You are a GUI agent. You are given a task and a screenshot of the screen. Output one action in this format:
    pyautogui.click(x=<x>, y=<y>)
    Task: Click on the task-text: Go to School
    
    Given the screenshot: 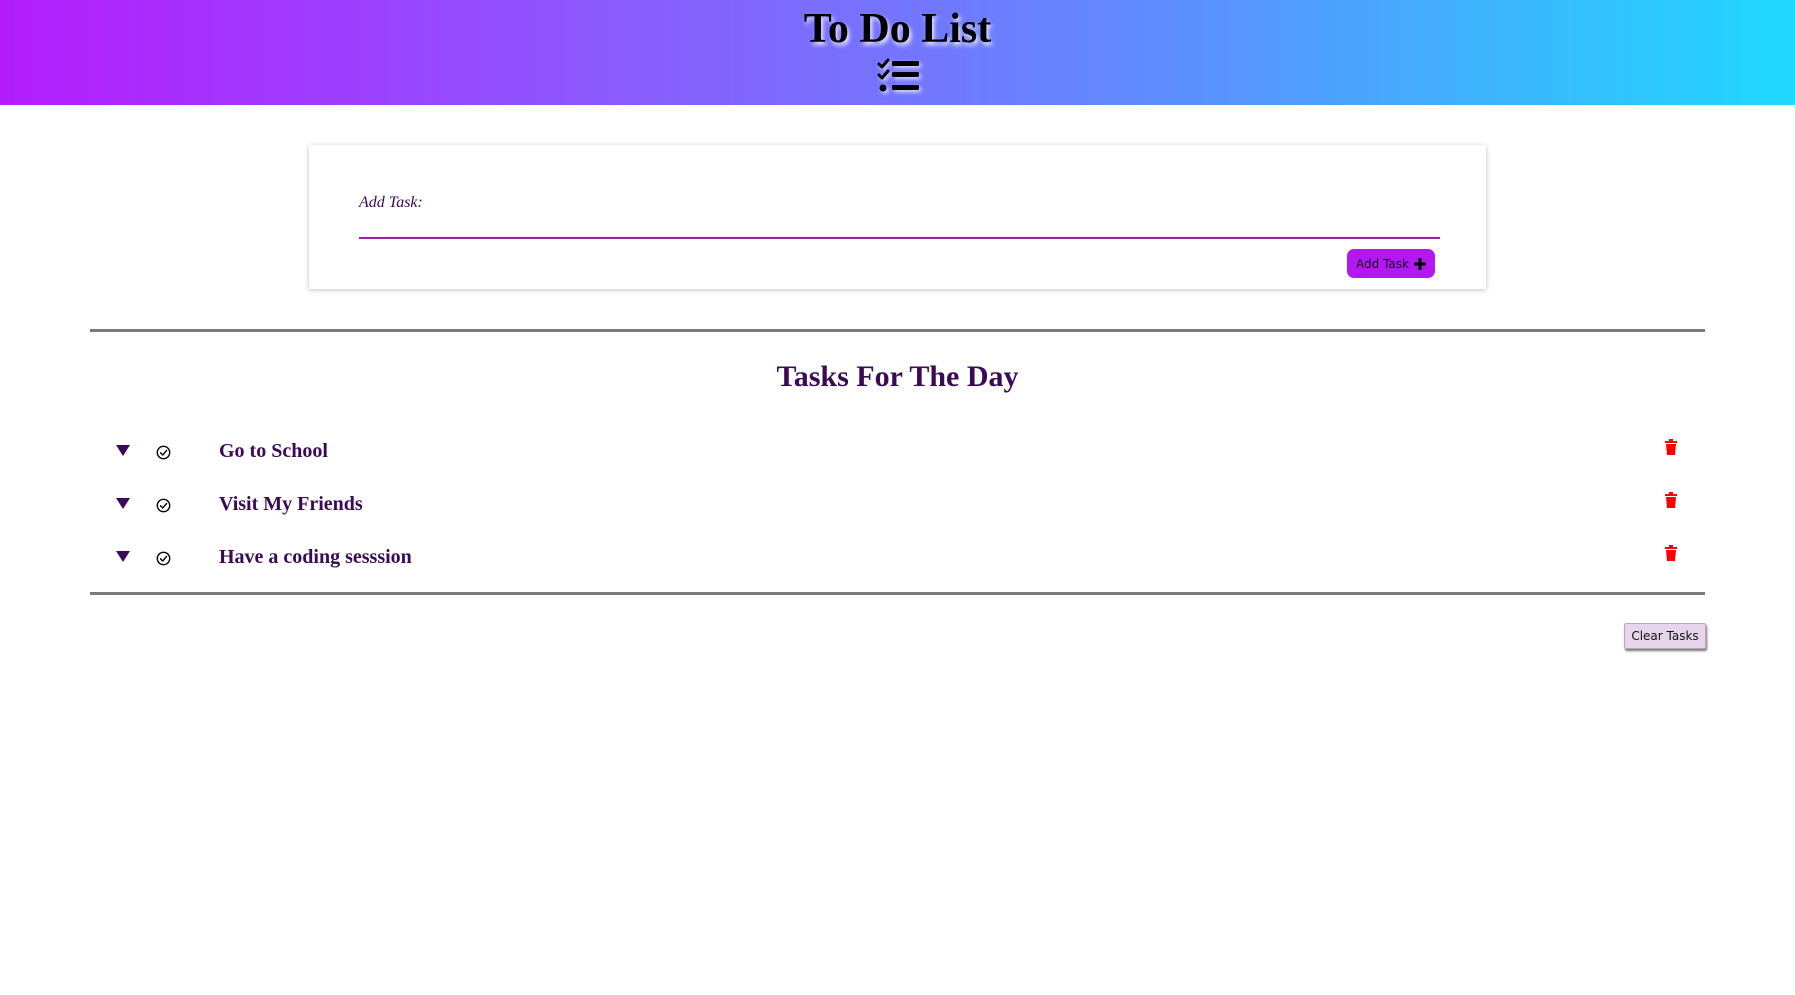 What is the action you would take?
    pyautogui.click(x=273, y=451)
    